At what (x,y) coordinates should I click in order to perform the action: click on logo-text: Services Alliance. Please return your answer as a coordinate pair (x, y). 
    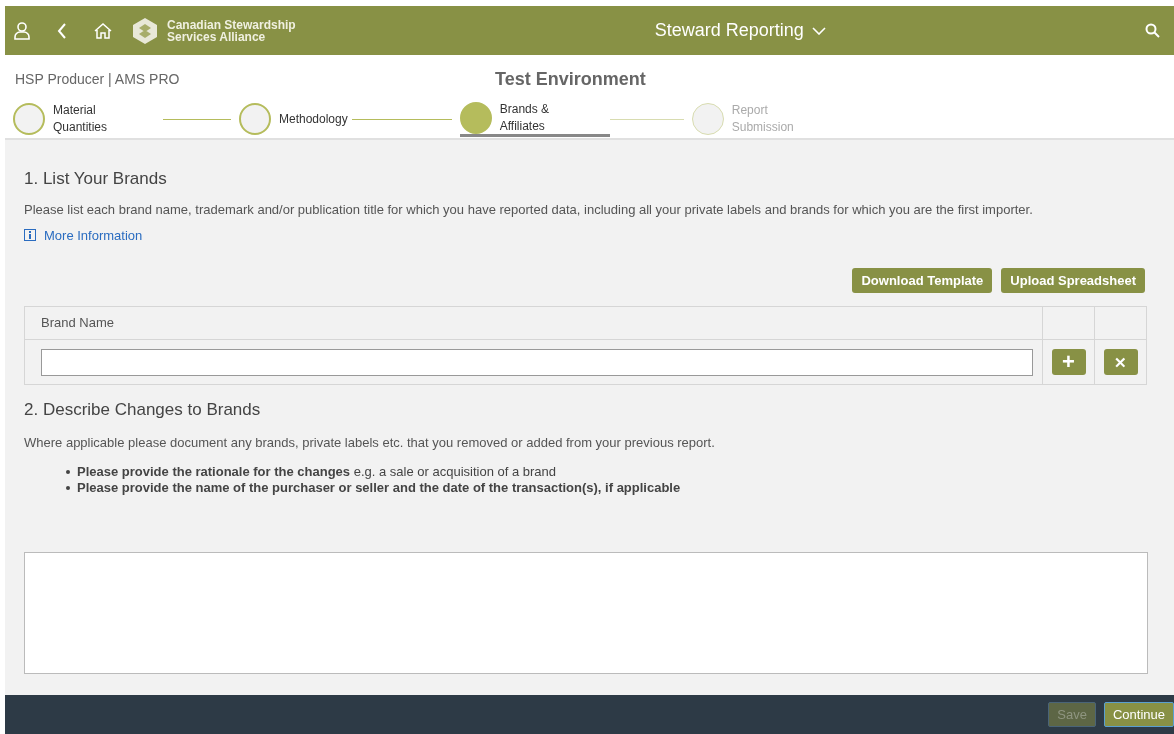
    Looking at the image, I should click on (216, 36).